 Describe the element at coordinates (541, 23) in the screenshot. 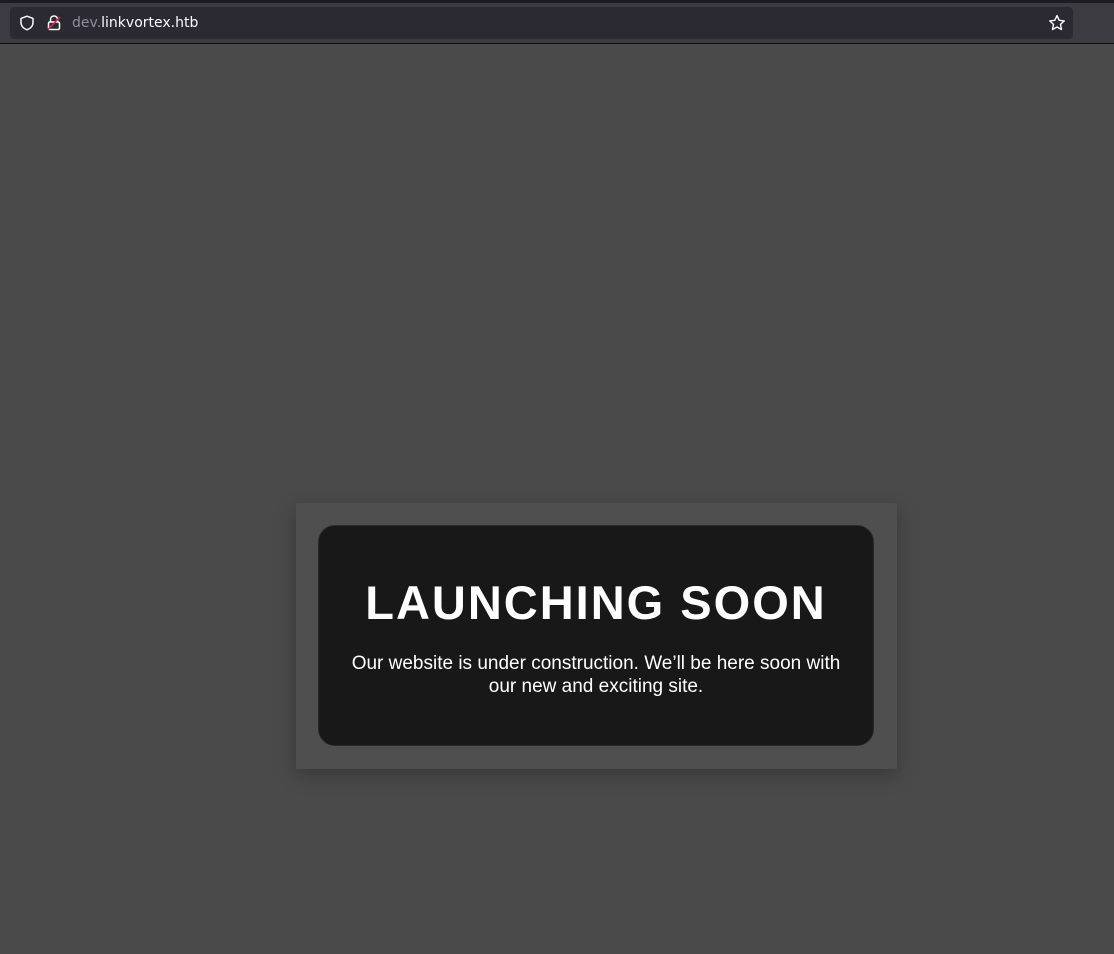

I see `address-bar: dev.linkvortex.htb` at that location.